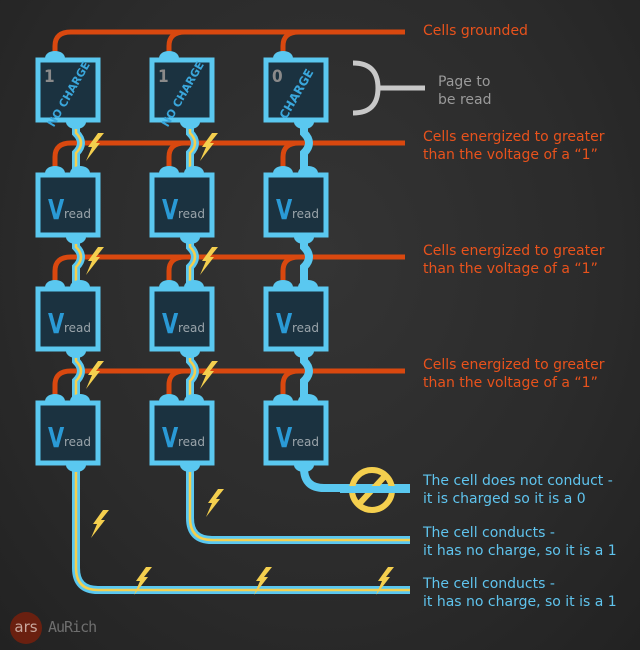 The height and width of the screenshot is (650, 640). I want to click on label-line: The cell does not conduct -, so click(518, 481).